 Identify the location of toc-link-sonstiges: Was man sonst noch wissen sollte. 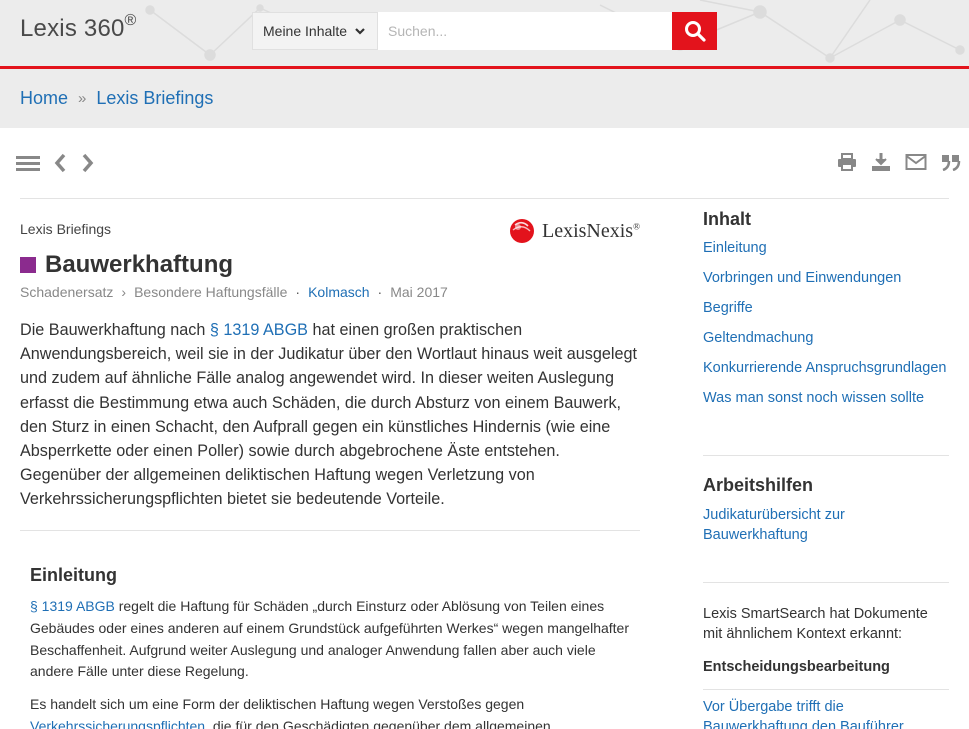
(813, 398).